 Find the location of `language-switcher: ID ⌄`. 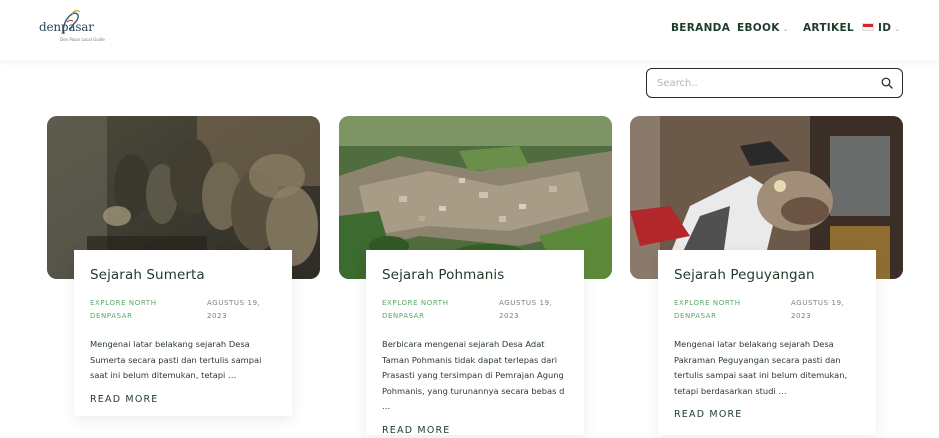

language-switcher: ID ⌄ is located at coordinates (881, 28).